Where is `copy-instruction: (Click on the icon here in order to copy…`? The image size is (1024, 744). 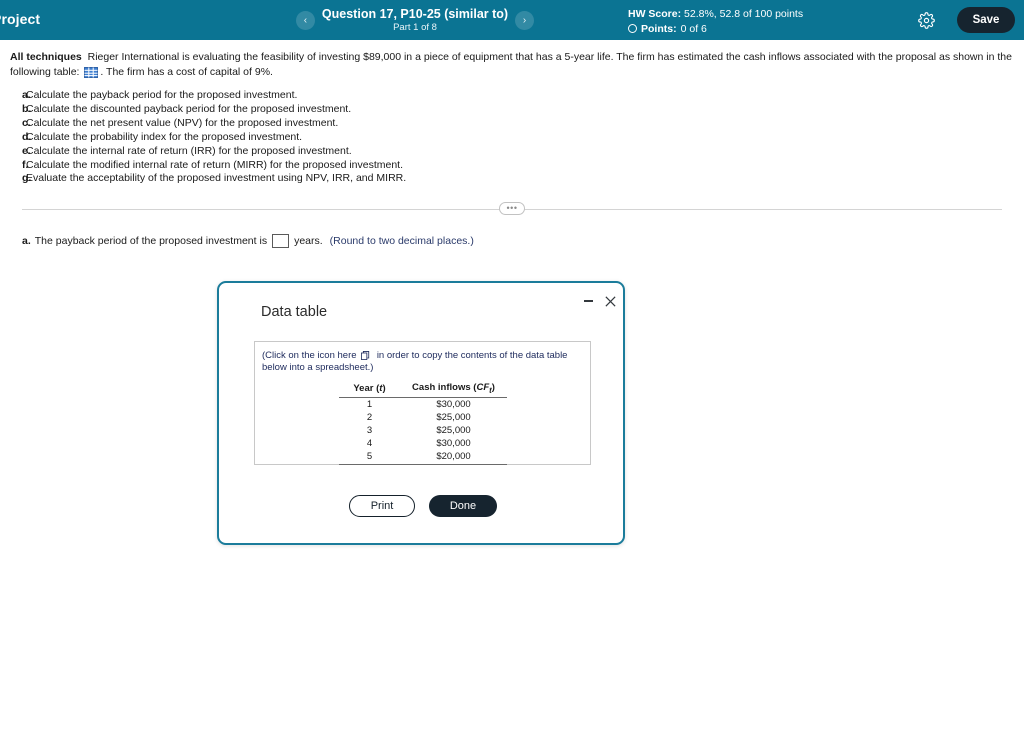 copy-instruction: (Click on the icon here in order to copy… is located at coordinates (422, 357).